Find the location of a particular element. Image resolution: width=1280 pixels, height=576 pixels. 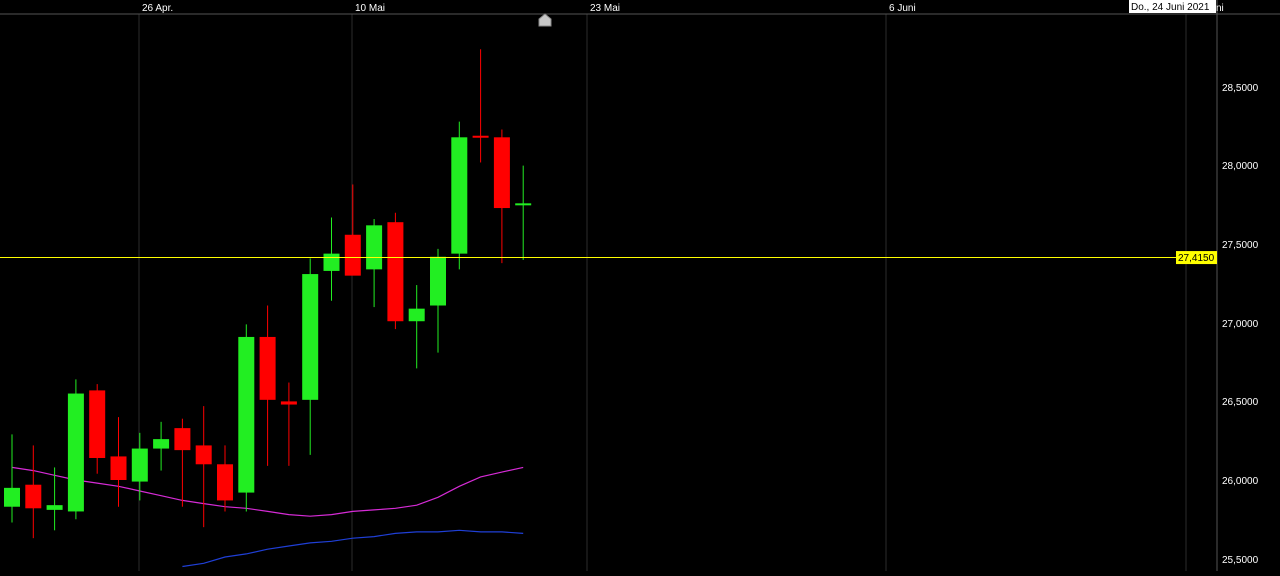

y-tick-label: 27,0000 is located at coordinates (1240, 324).